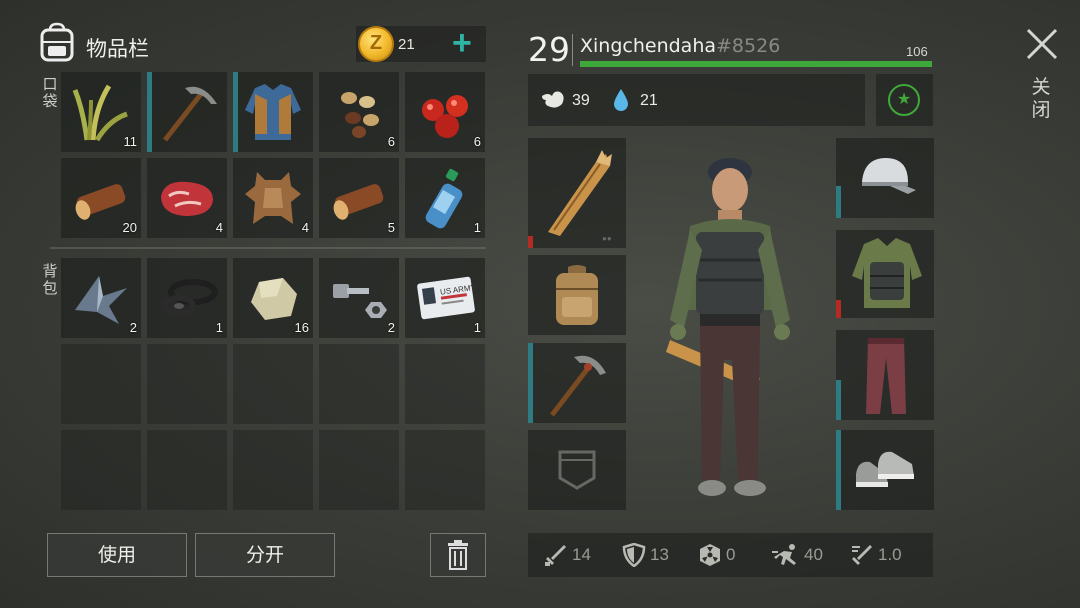 The width and height of the screenshot is (1080, 608). Describe the element at coordinates (581, 554) in the screenshot. I see `attack-value: 14` at that location.